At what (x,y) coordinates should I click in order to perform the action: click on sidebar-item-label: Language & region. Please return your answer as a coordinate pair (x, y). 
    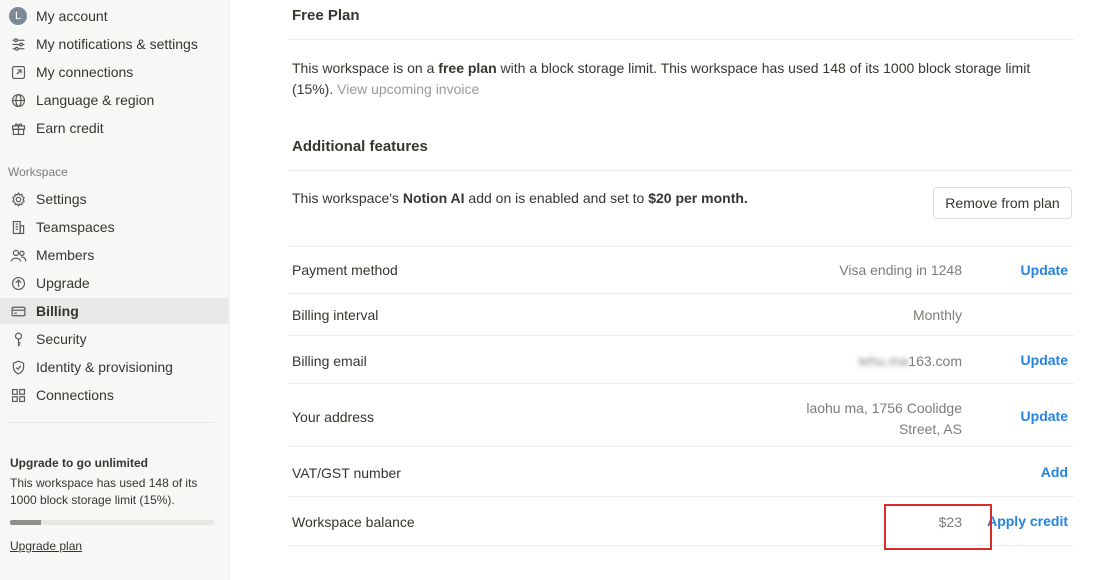
    Looking at the image, I should click on (95, 100).